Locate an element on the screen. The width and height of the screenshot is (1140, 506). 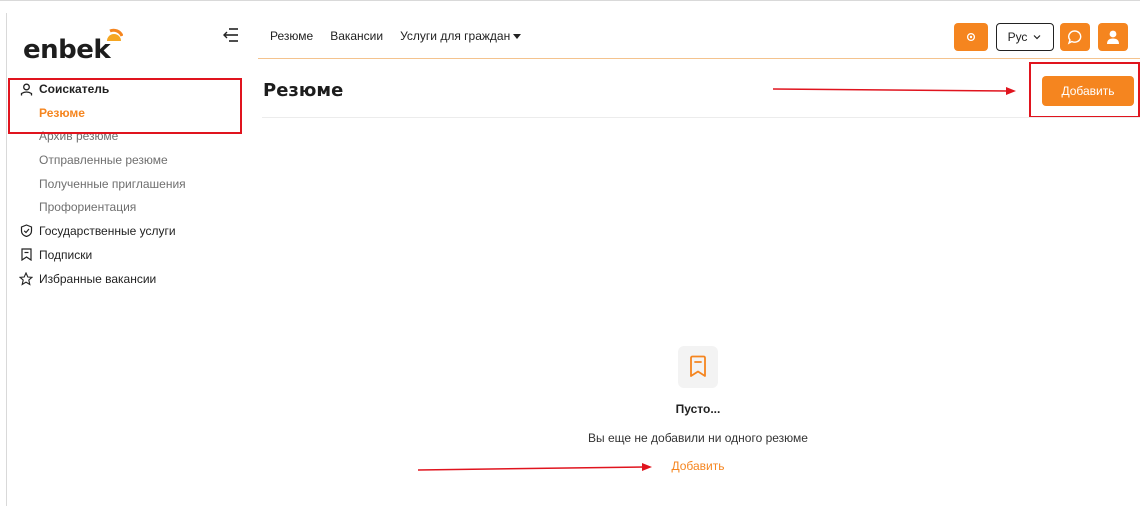
language-select: Рус is located at coordinates (1025, 37).